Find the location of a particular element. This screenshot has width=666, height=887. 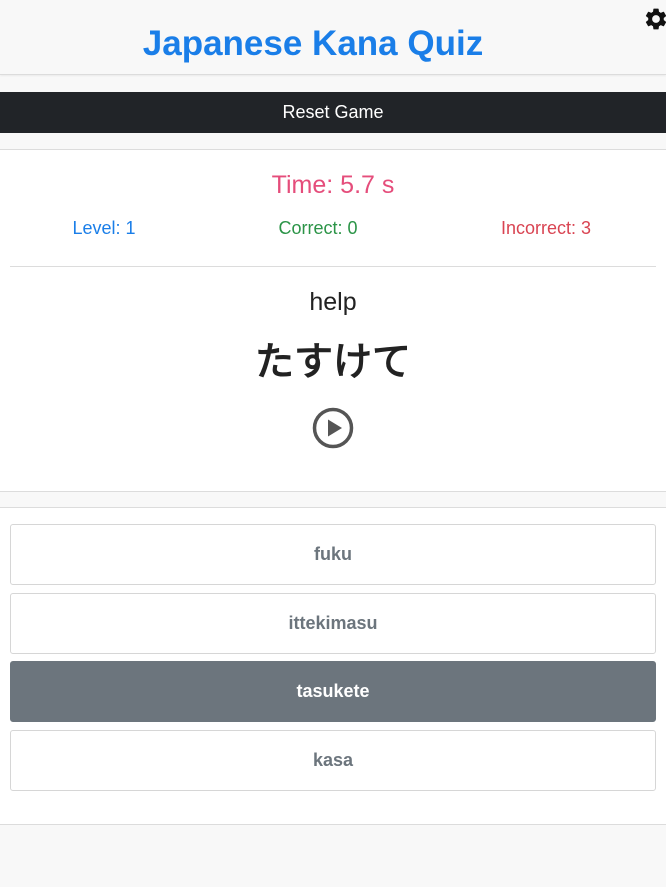

level-stat: Level: 1 is located at coordinates (104, 228).